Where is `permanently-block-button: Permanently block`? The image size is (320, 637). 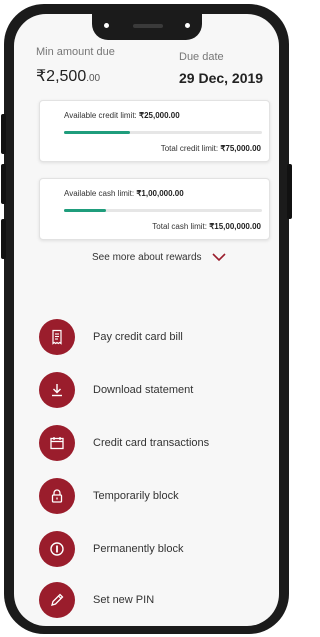
permanently-block-button: Permanently block is located at coordinates (149, 549).